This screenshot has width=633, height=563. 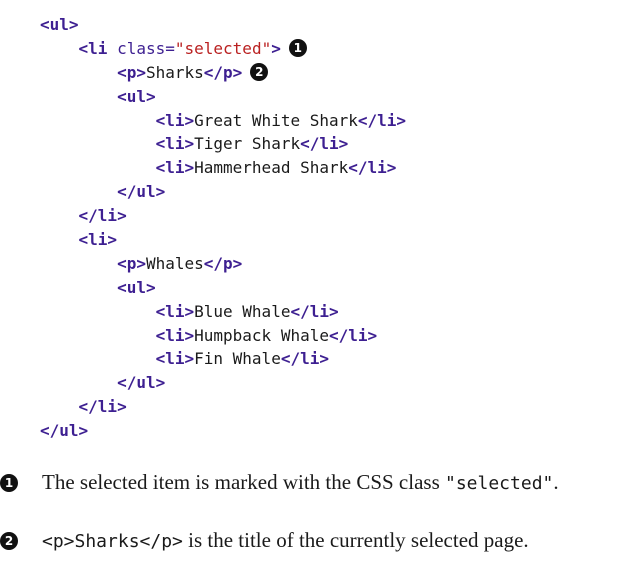 I want to click on callout-number-icon: 2, so click(x=9, y=541).